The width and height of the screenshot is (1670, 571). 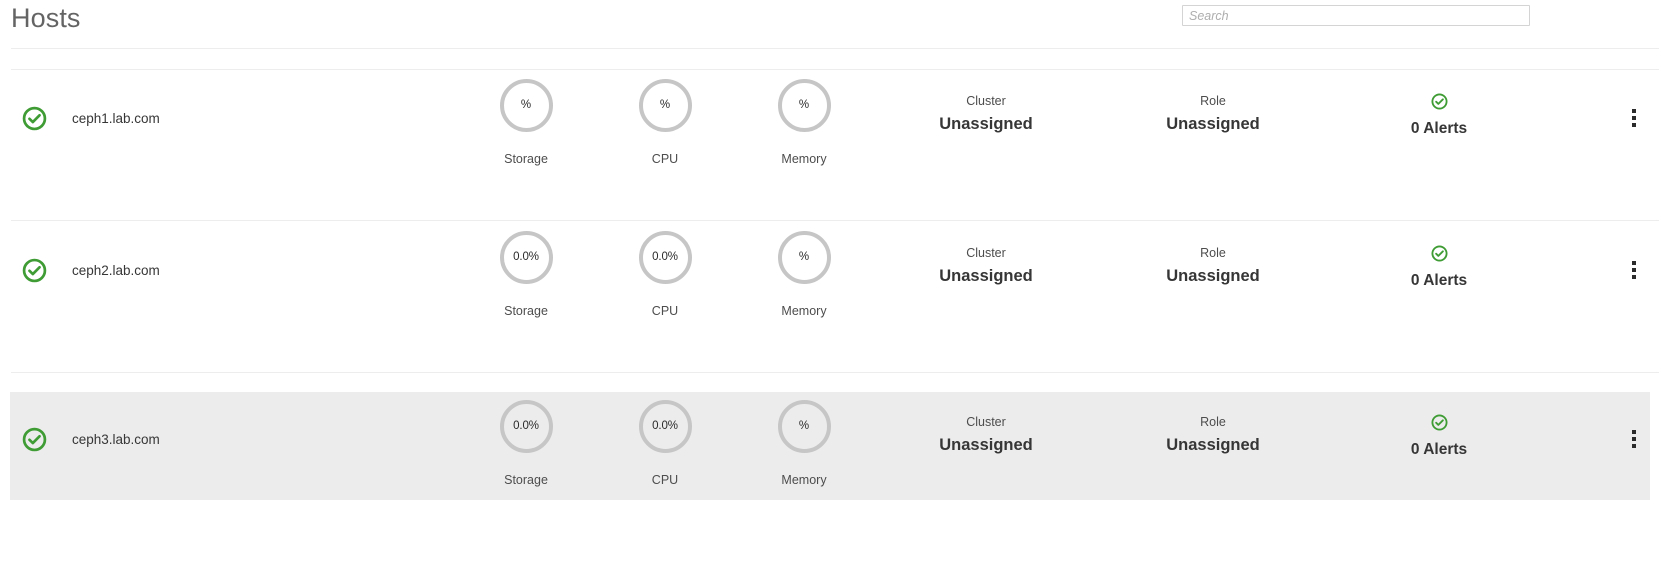 I want to click on hostname-label: ceph1.lab.com, so click(x=262, y=118).